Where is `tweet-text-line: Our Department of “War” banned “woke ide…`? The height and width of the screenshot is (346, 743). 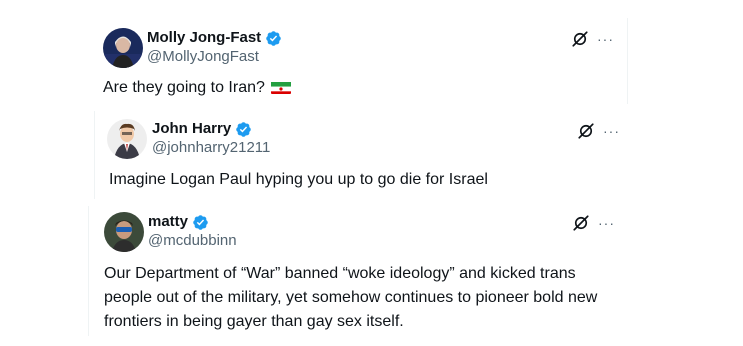
tweet-text-line: Our Department of “War” banned “woke ide… is located at coordinates (340, 273).